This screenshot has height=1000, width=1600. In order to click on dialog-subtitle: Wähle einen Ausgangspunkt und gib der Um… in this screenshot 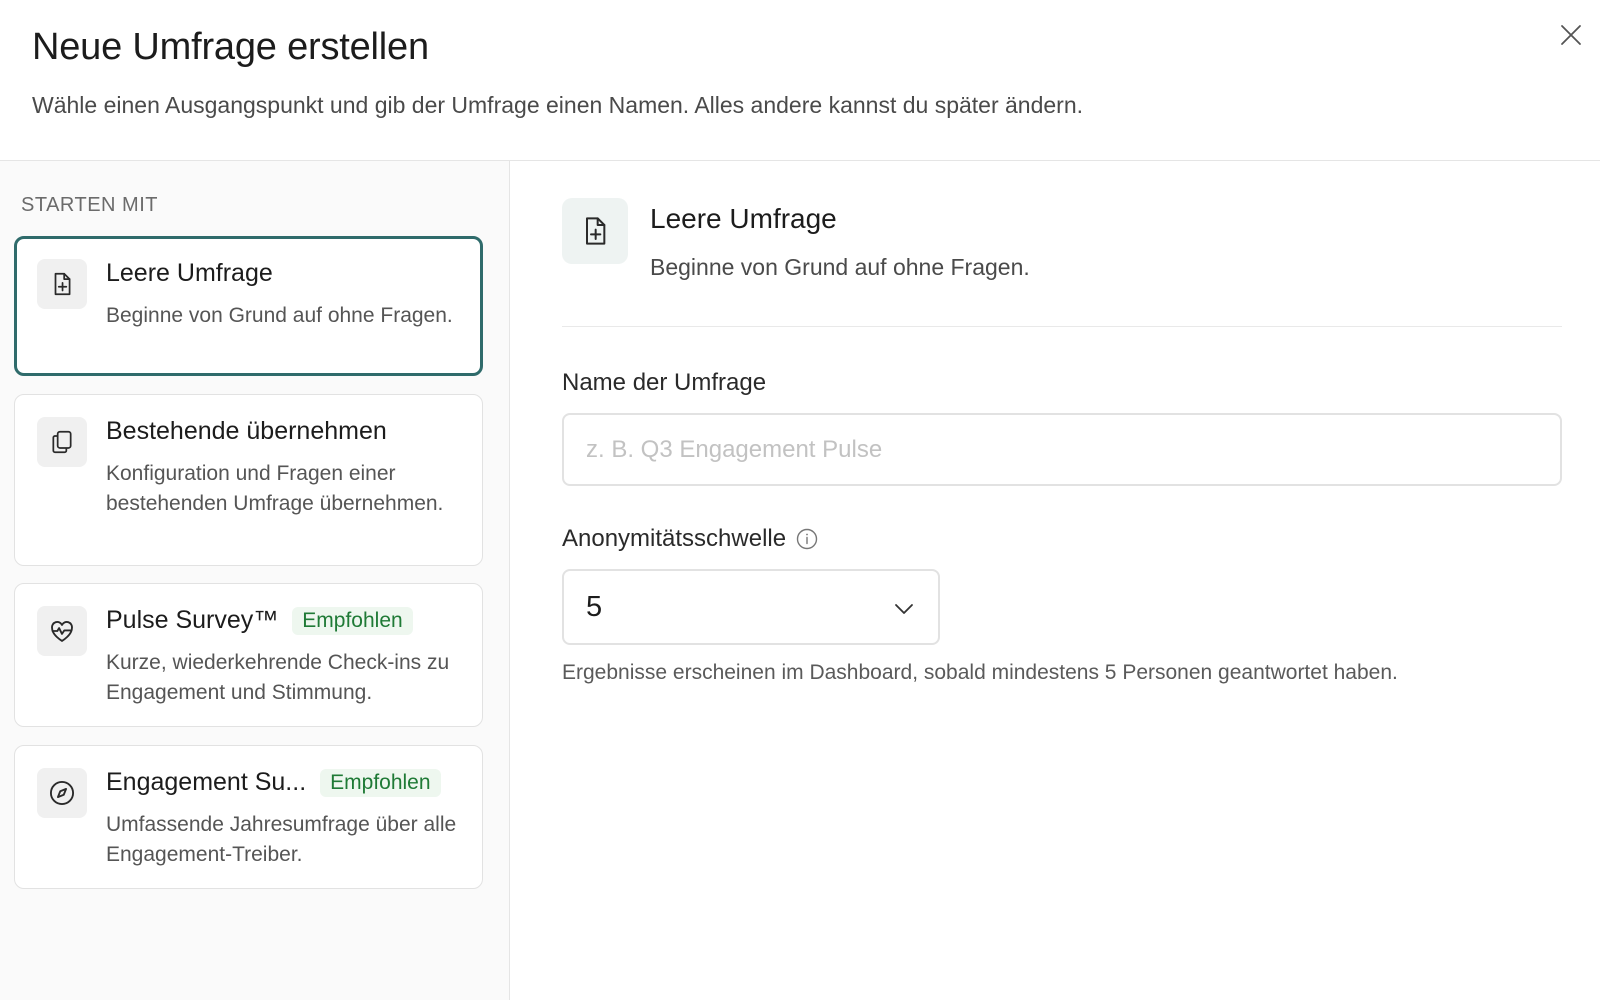, I will do `click(558, 105)`.